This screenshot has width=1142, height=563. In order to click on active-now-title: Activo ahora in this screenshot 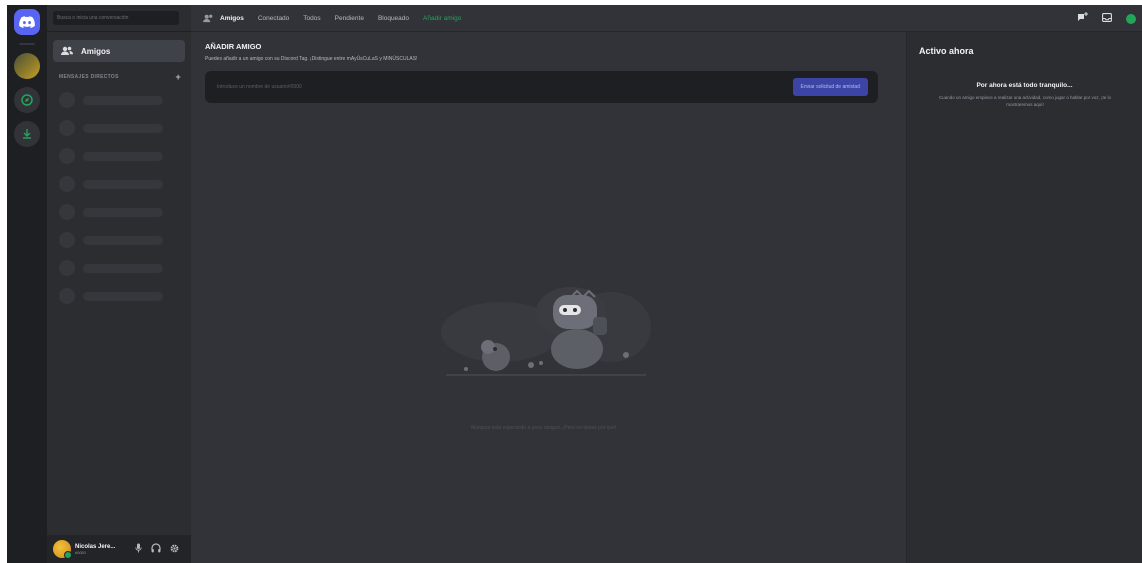, I will do `click(946, 51)`.